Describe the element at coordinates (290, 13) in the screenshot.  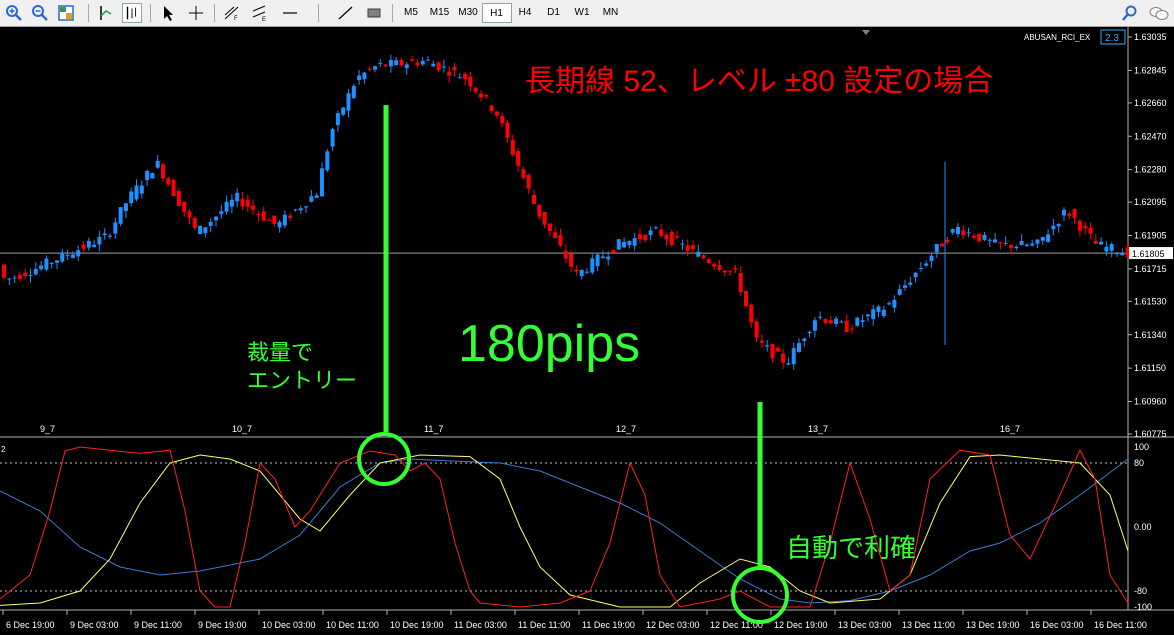
I see `horizontal-line-icon` at that location.